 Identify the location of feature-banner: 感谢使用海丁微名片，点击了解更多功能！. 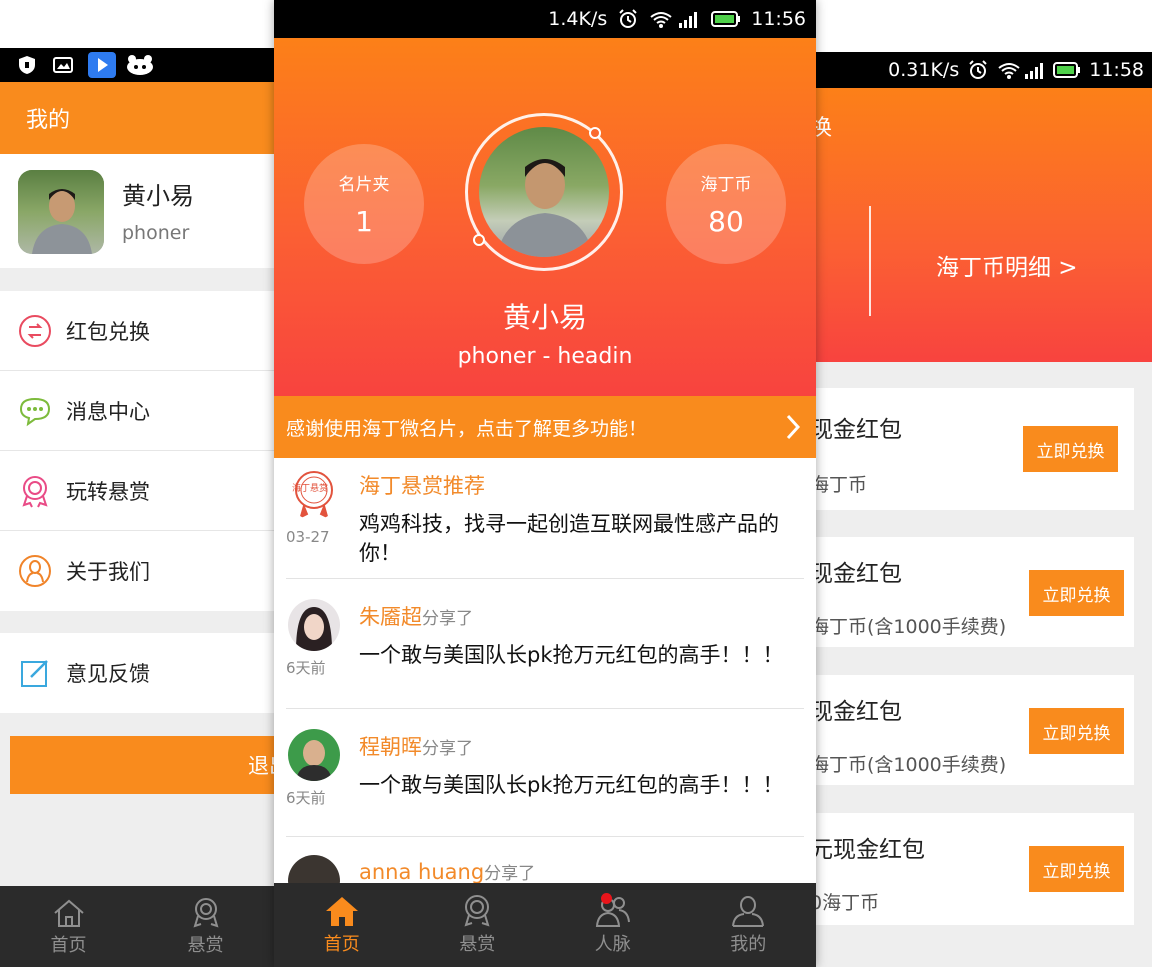
(545, 427).